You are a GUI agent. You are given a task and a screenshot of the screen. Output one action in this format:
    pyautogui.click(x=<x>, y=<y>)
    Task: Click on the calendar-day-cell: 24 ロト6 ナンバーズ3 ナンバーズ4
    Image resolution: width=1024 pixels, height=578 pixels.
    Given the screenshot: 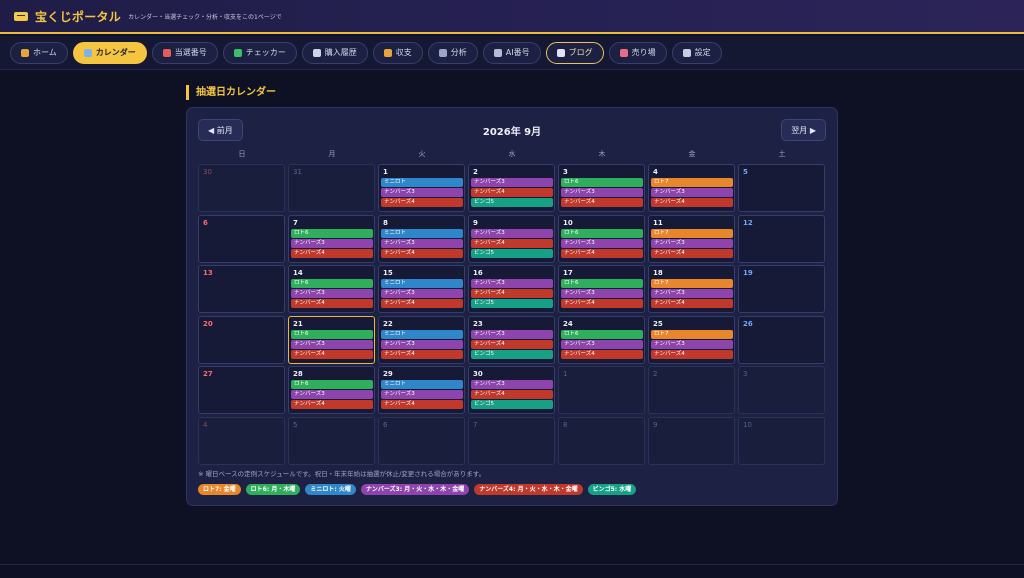 What is the action you would take?
    pyautogui.click(x=601, y=340)
    